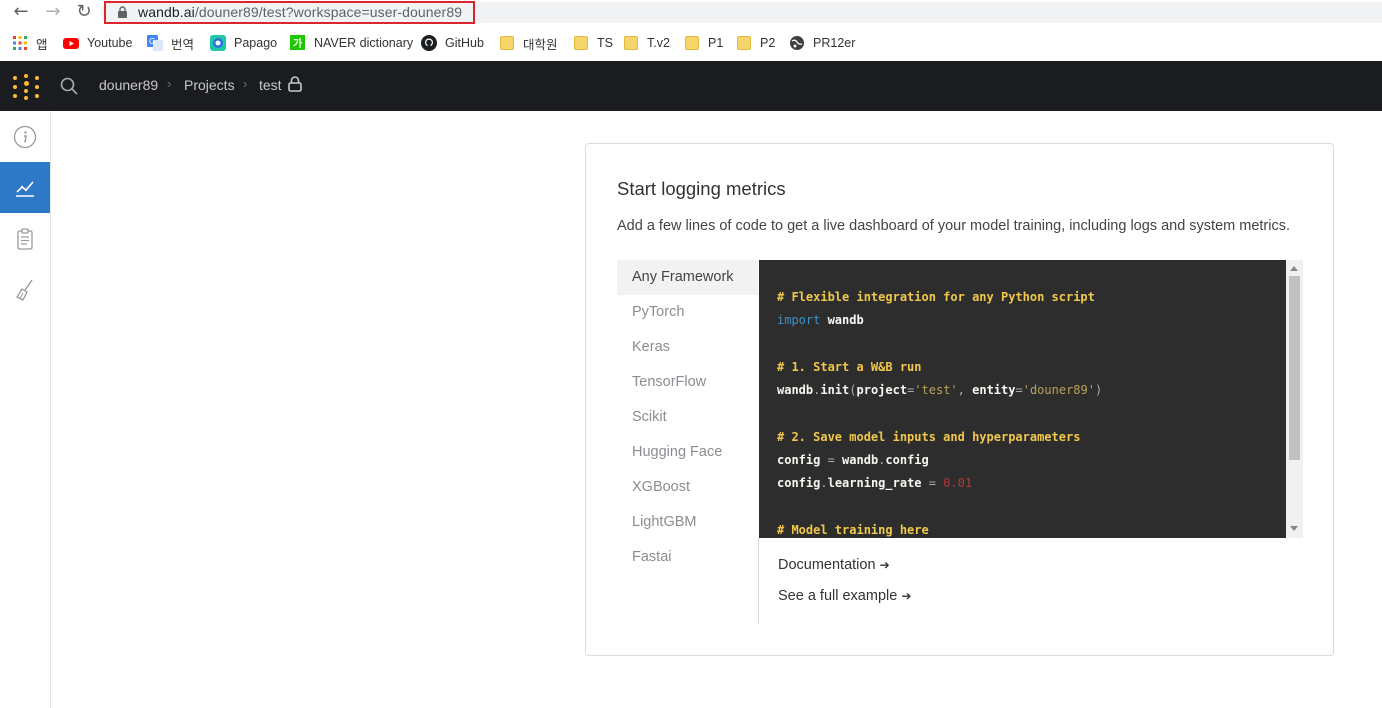 The height and width of the screenshot is (708, 1382). What do you see at coordinates (218, 43) in the screenshot?
I see `papago-icon` at bounding box center [218, 43].